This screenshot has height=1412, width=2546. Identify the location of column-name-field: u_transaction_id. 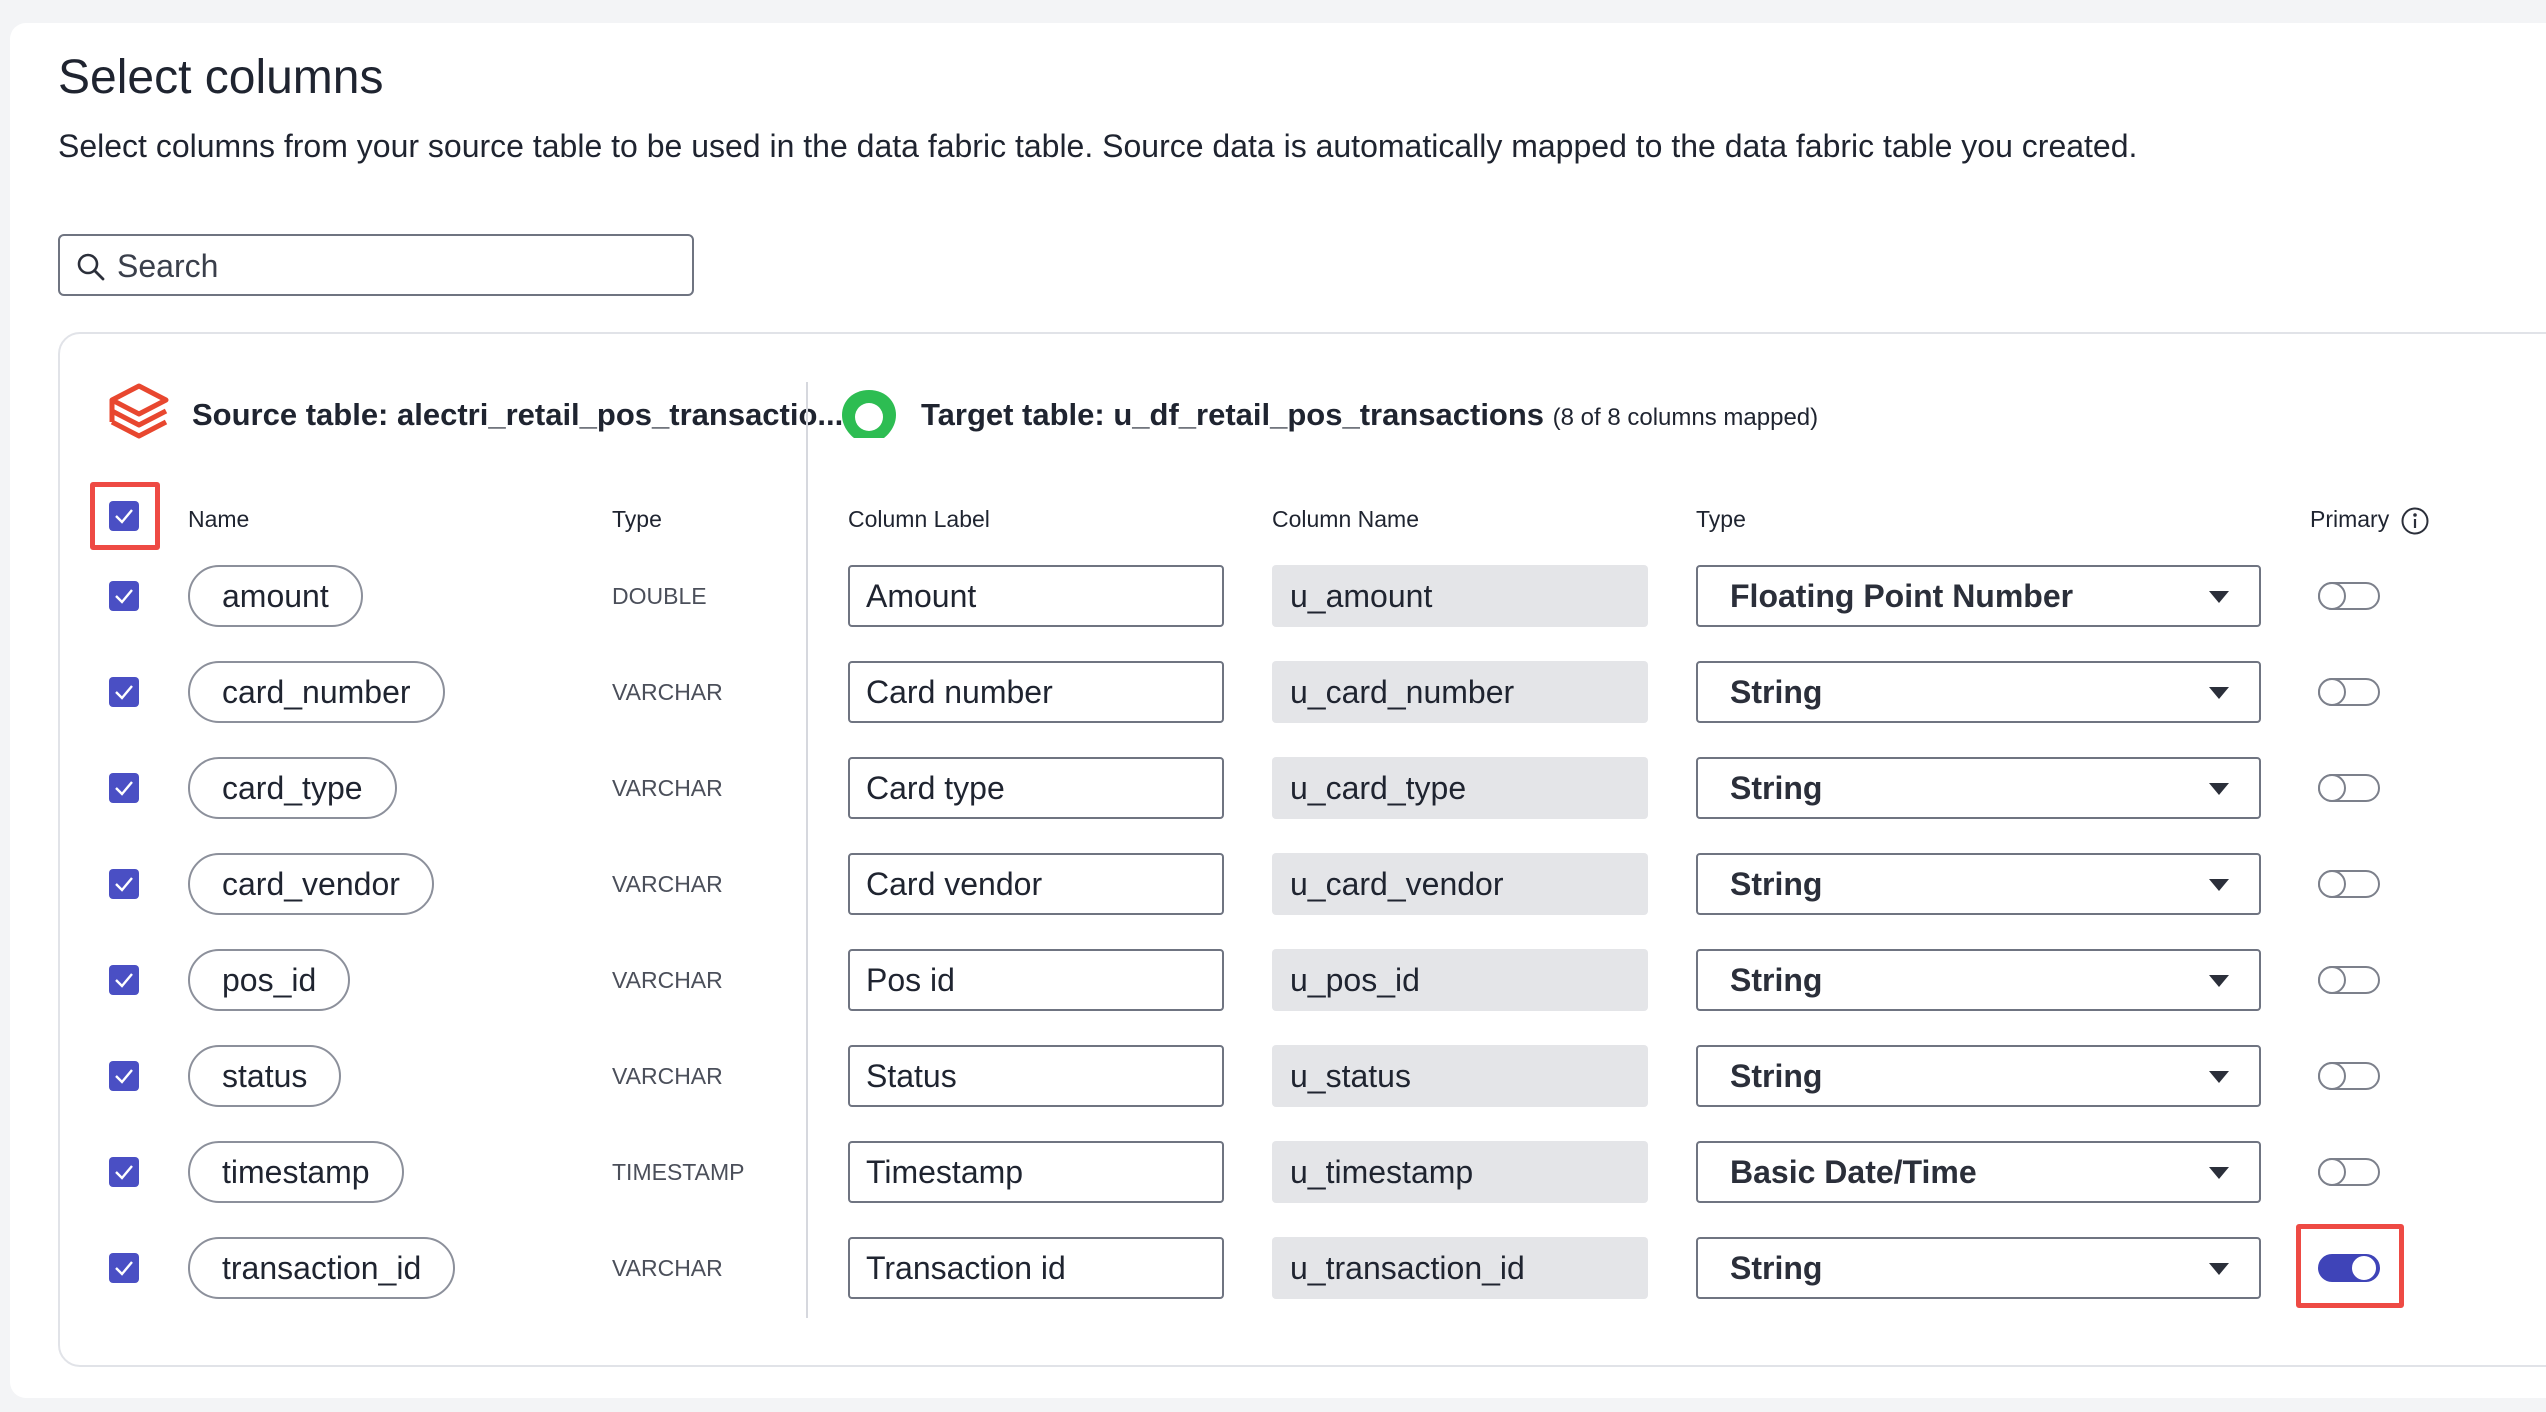
(1460, 1268).